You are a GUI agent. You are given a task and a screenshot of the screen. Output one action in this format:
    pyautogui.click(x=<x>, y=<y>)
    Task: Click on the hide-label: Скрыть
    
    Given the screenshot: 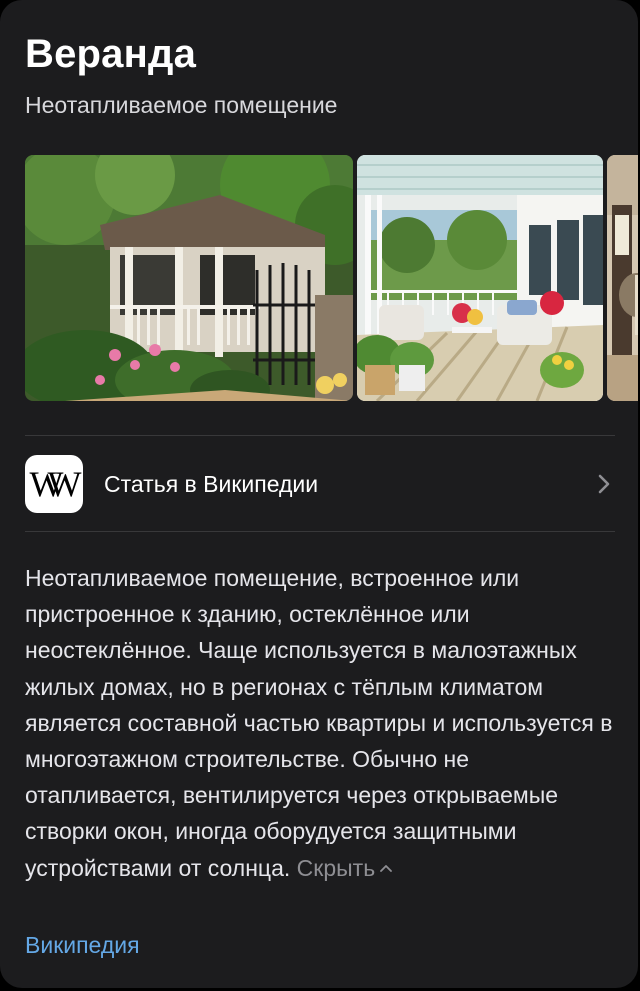 What is the action you would take?
    pyautogui.click(x=336, y=867)
    